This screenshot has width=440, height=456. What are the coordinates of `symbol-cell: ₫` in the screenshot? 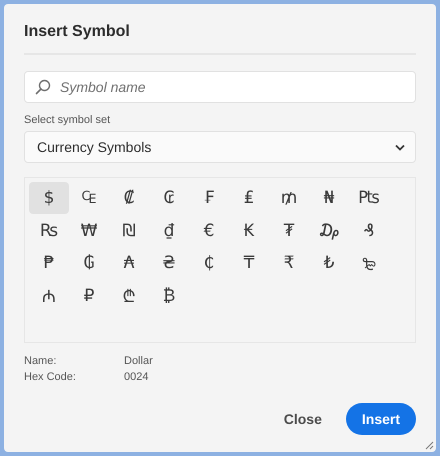 It's located at (169, 230).